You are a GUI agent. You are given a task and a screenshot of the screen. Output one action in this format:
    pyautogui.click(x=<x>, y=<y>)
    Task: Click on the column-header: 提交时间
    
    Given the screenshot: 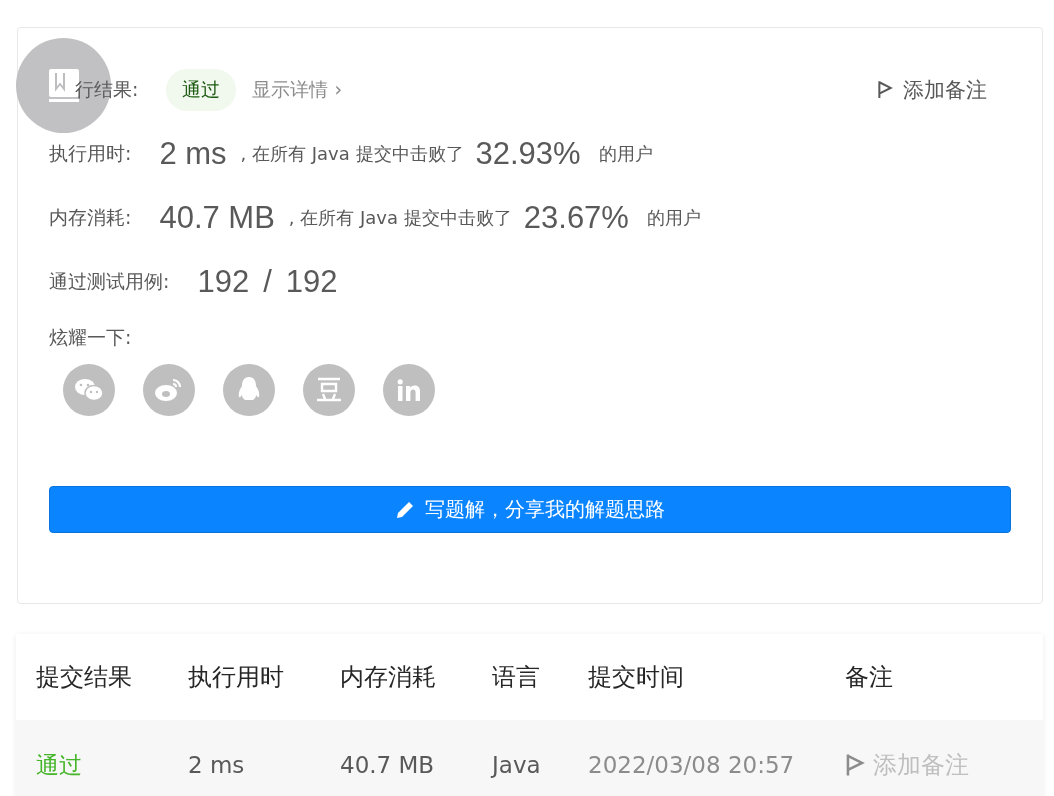 What is the action you would take?
    pyautogui.click(x=636, y=677)
    